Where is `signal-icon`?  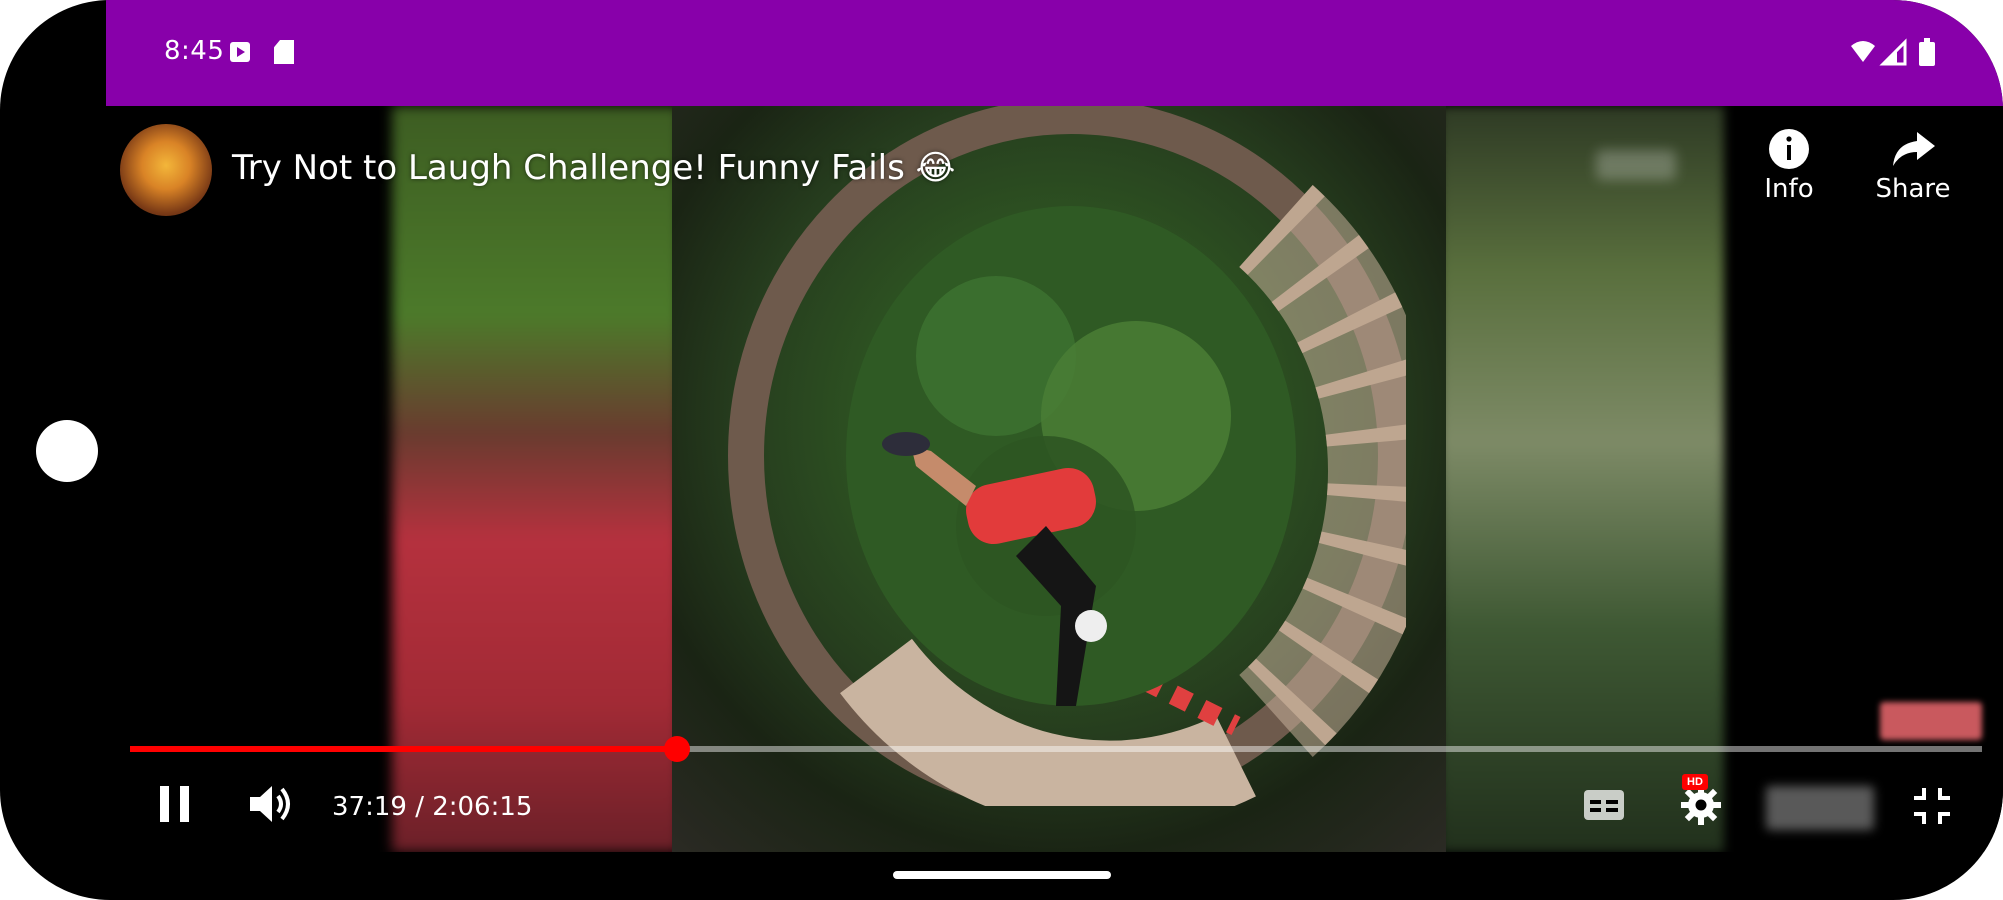 signal-icon is located at coordinates (1893, 52).